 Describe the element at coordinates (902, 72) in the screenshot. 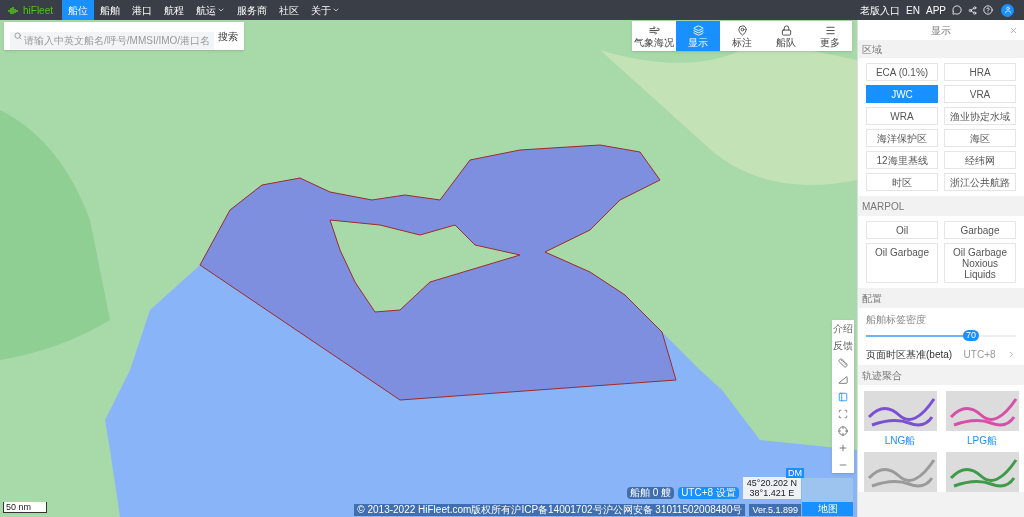

I see `option-button: ECA (0.1%)` at that location.